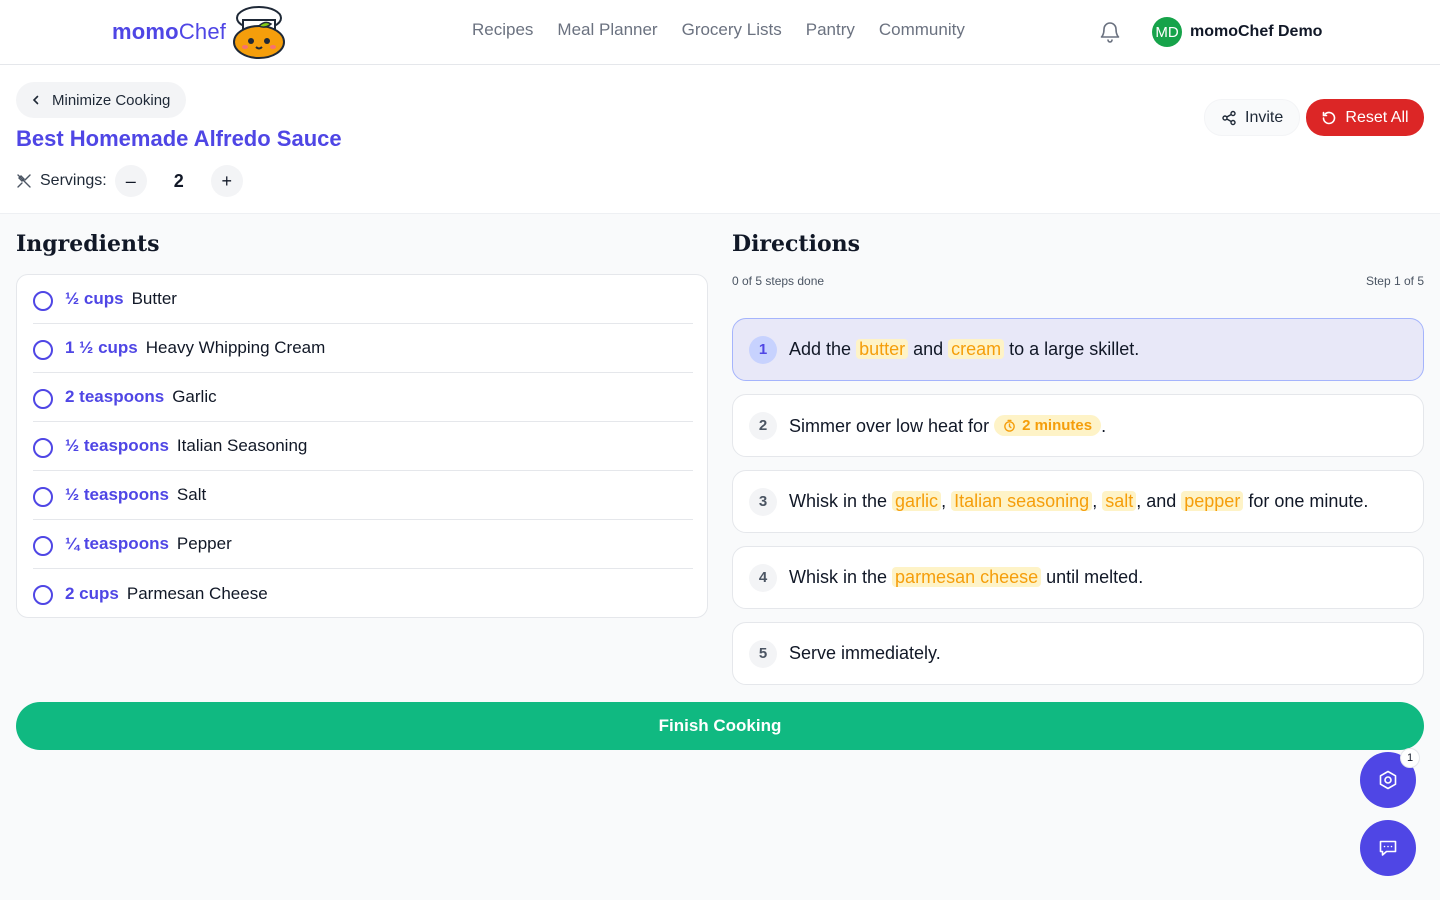 The height and width of the screenshot is (900, 1440). I want to click on ingredient-item: ½ teaspoons Italian Seasoning, so click(363, 446).